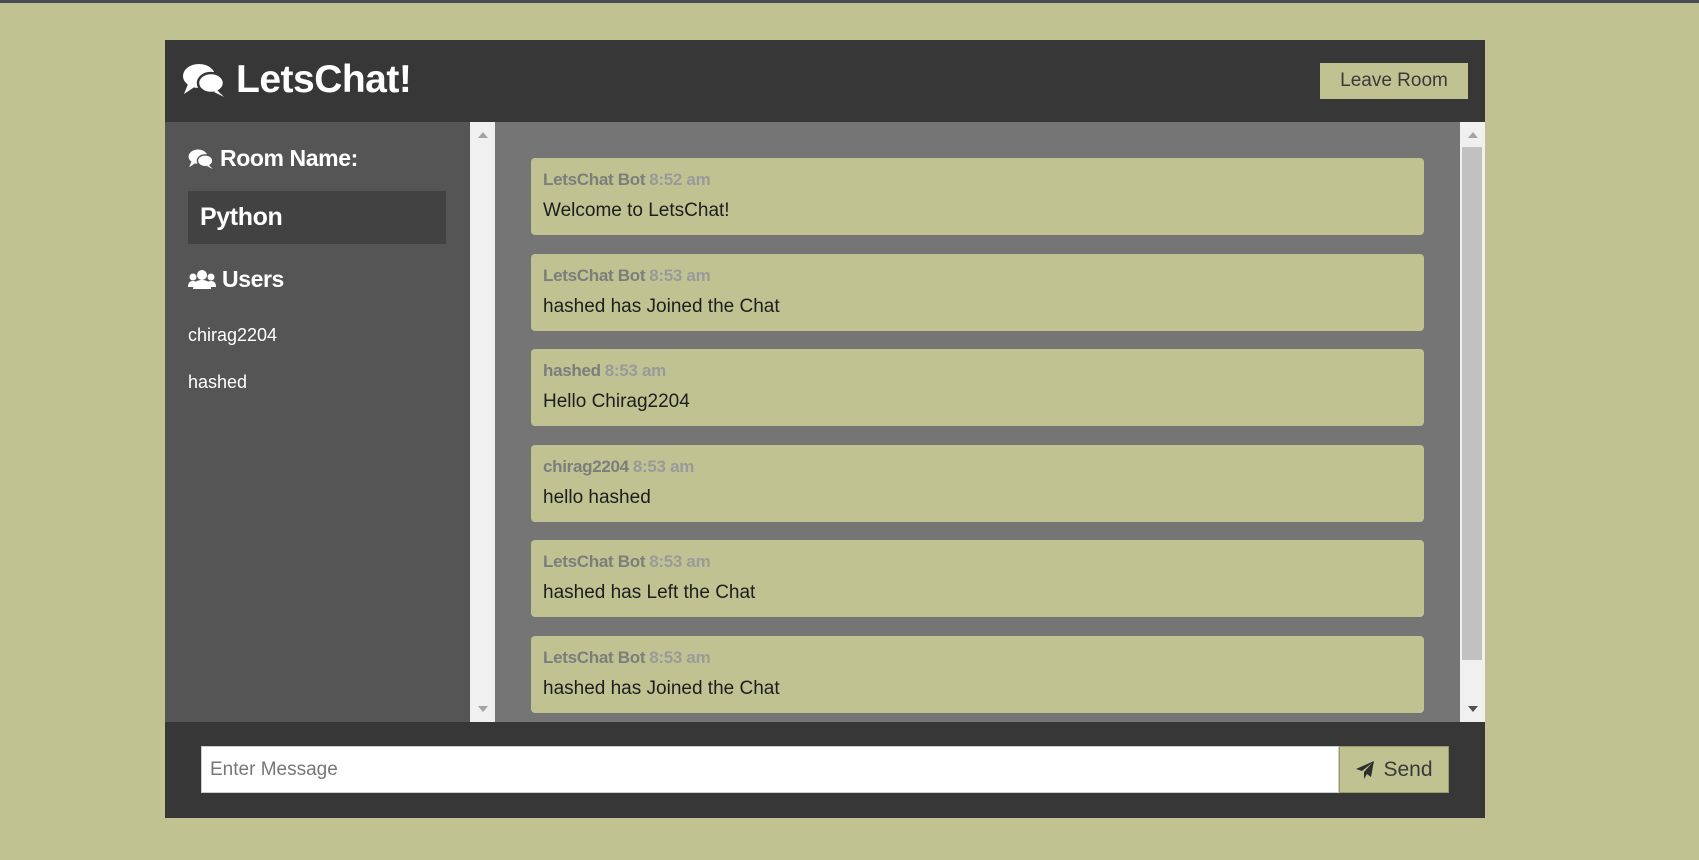 This screenshot has height=860, width=1699. What do you see at coordinates (253, 279) in the screenshot?
I see `users-label: Users` at bounding box center [253, 279].